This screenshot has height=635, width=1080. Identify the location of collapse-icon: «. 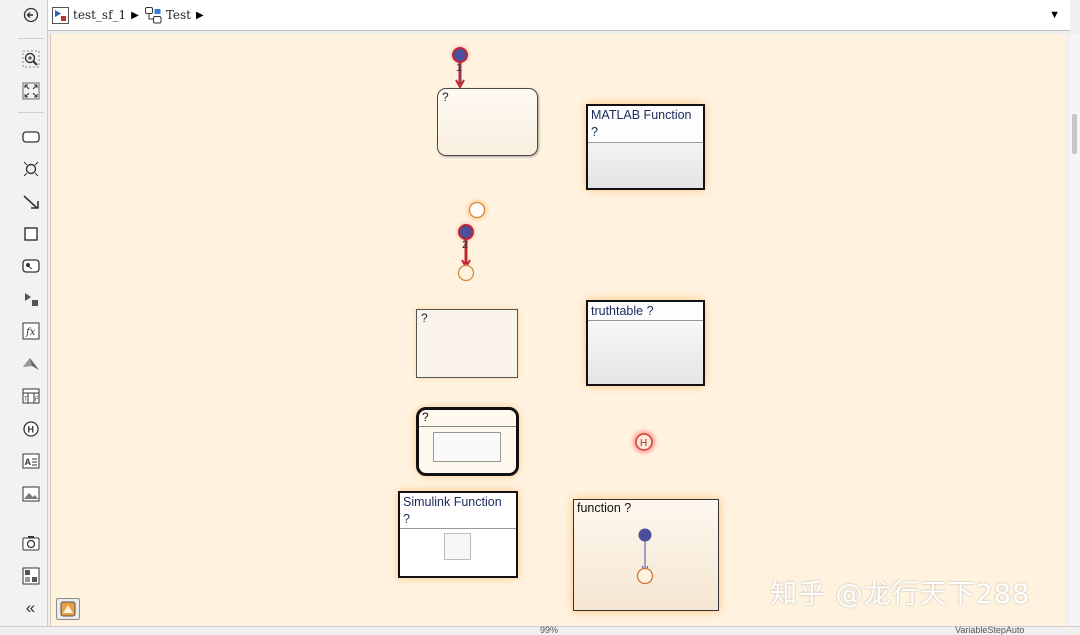
(30, 607).